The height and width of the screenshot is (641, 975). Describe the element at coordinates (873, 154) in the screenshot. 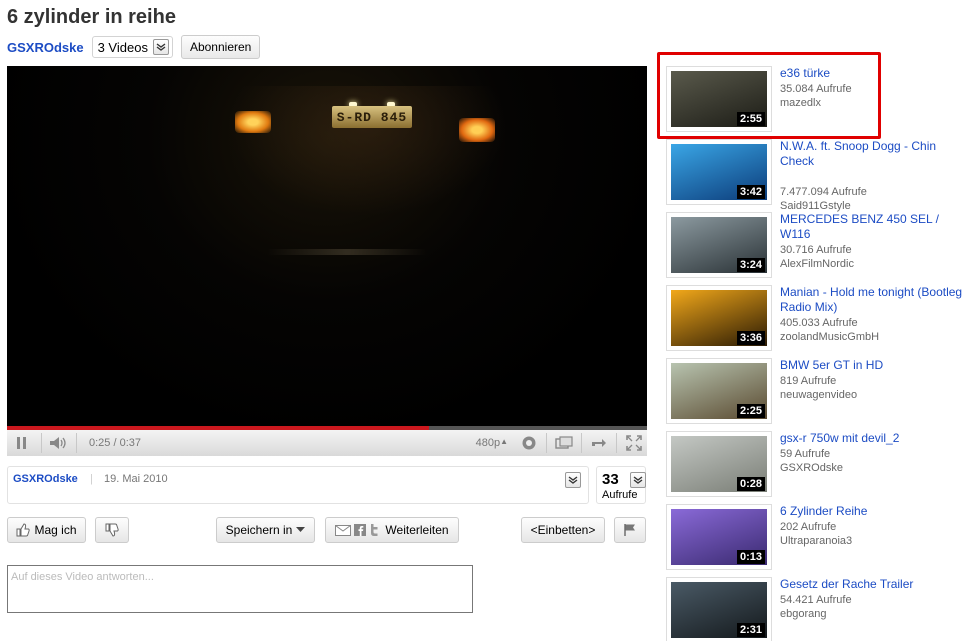

I see `related-video-title: N.W.A. ft. Snoop Dogg - Chin Check` at that location.